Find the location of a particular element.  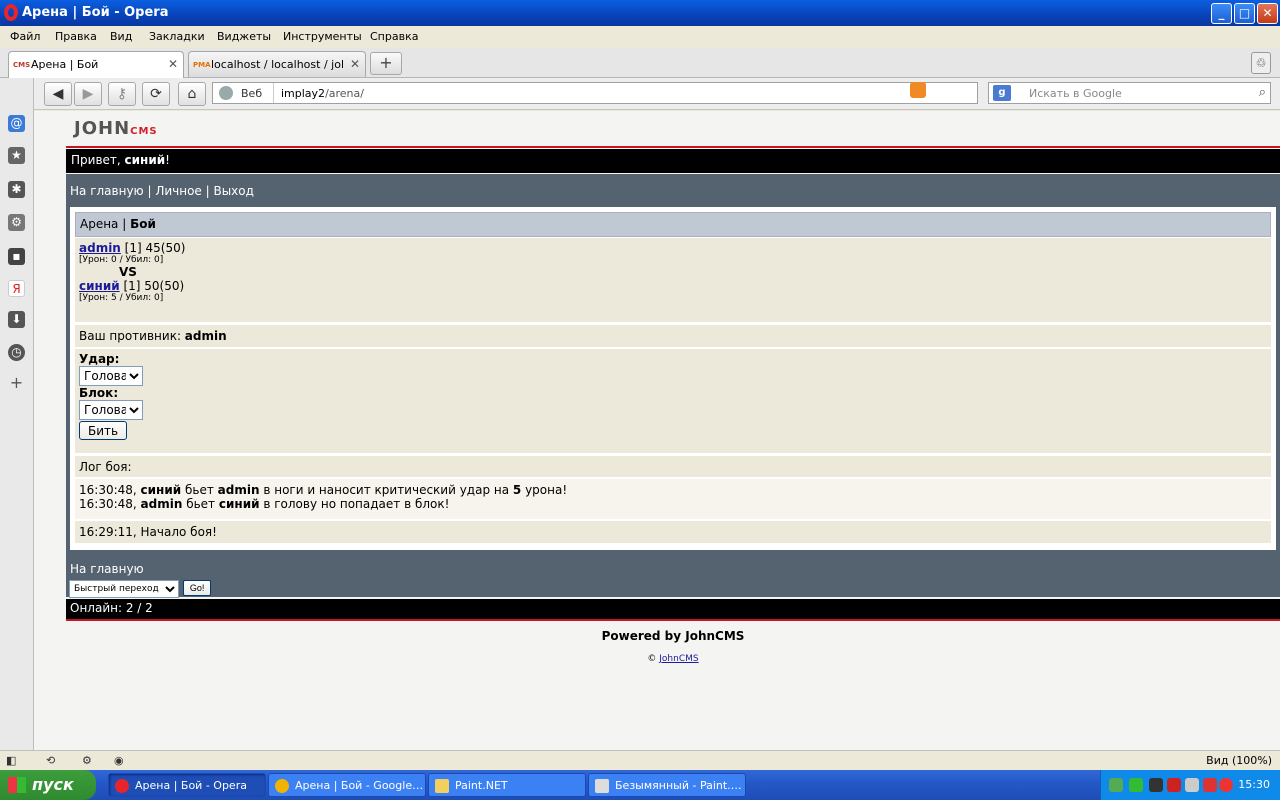

notes-panel-icon: ▪ is located at coordinates (16, 256).